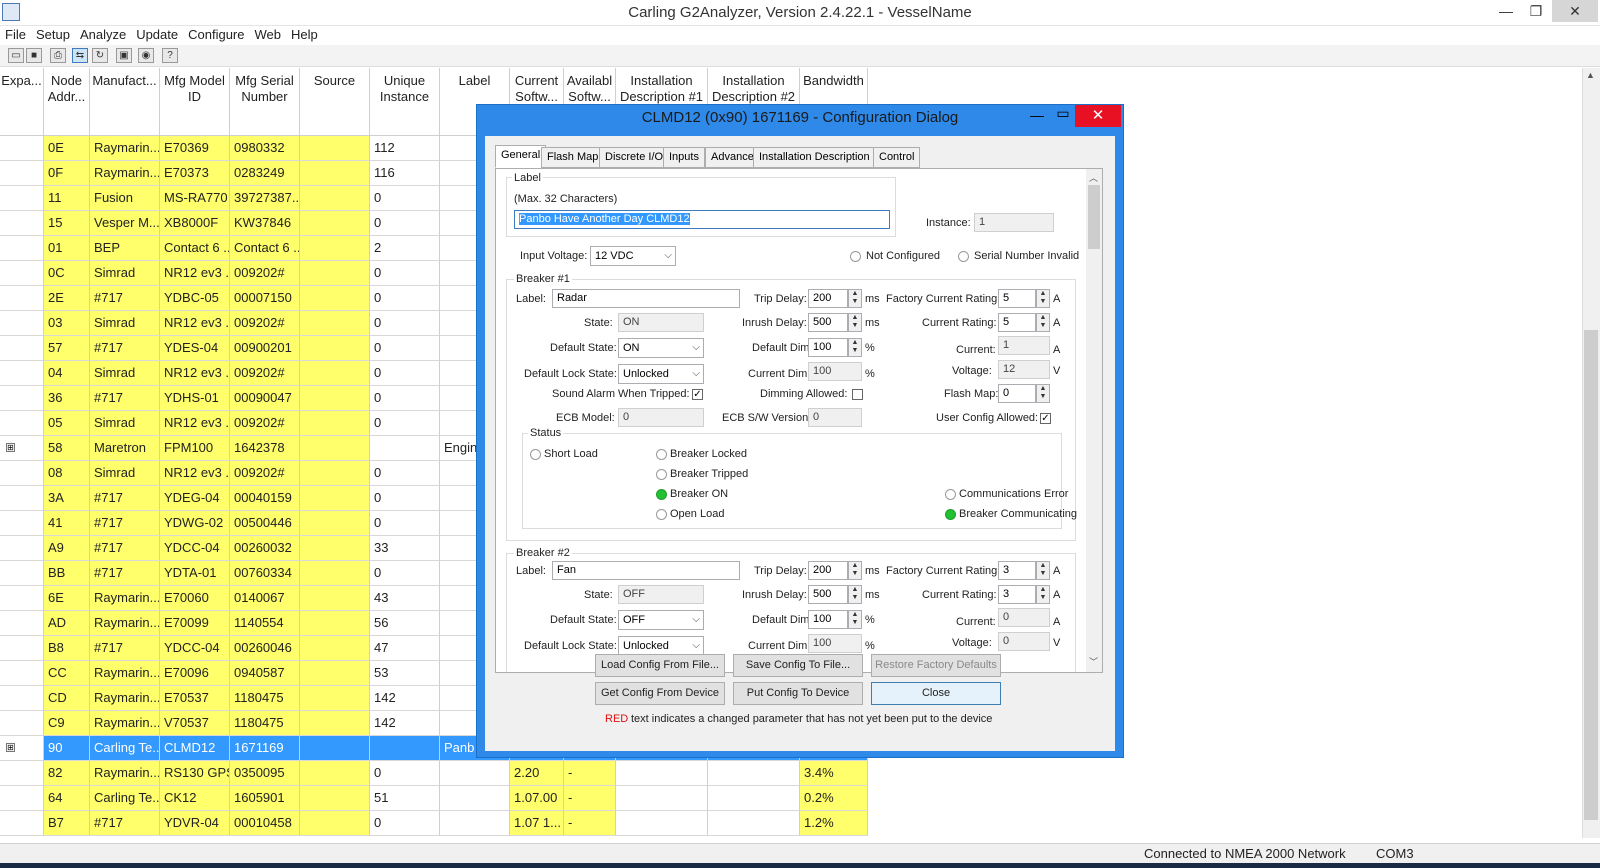  I want to click on save-icon: ■, so click(34, 55).